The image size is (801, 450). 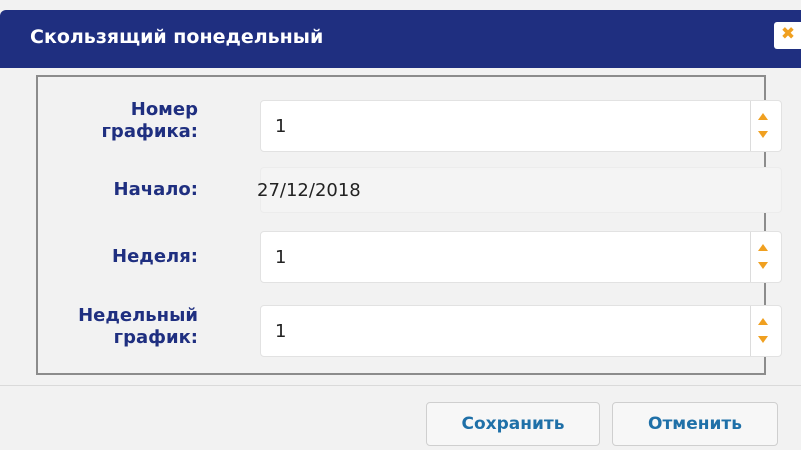 What do you see at coordinates (519, 190) in the screenshot?
I see `start-date-field: 27/12/2018` at bounding box center [519, 190].